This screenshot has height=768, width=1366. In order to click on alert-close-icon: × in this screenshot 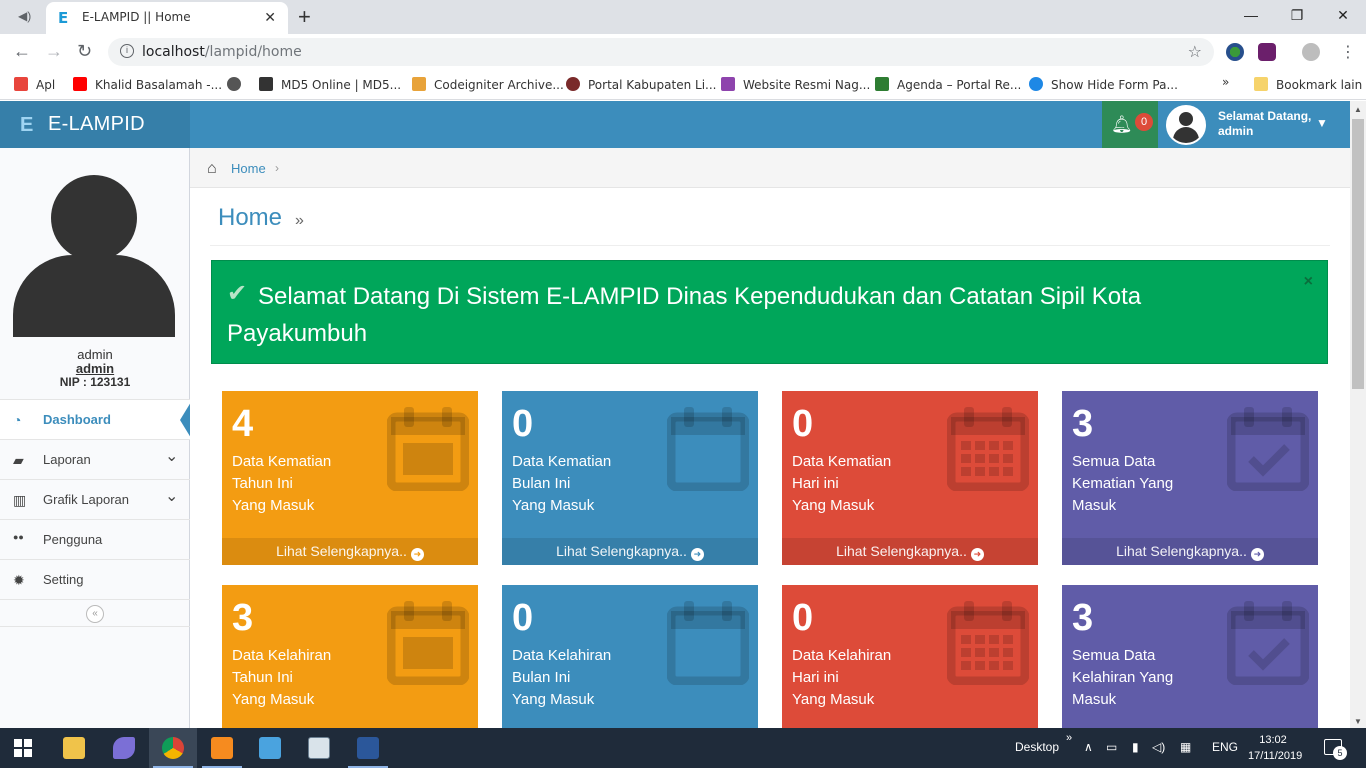, I will do `click(1308, 282)`.